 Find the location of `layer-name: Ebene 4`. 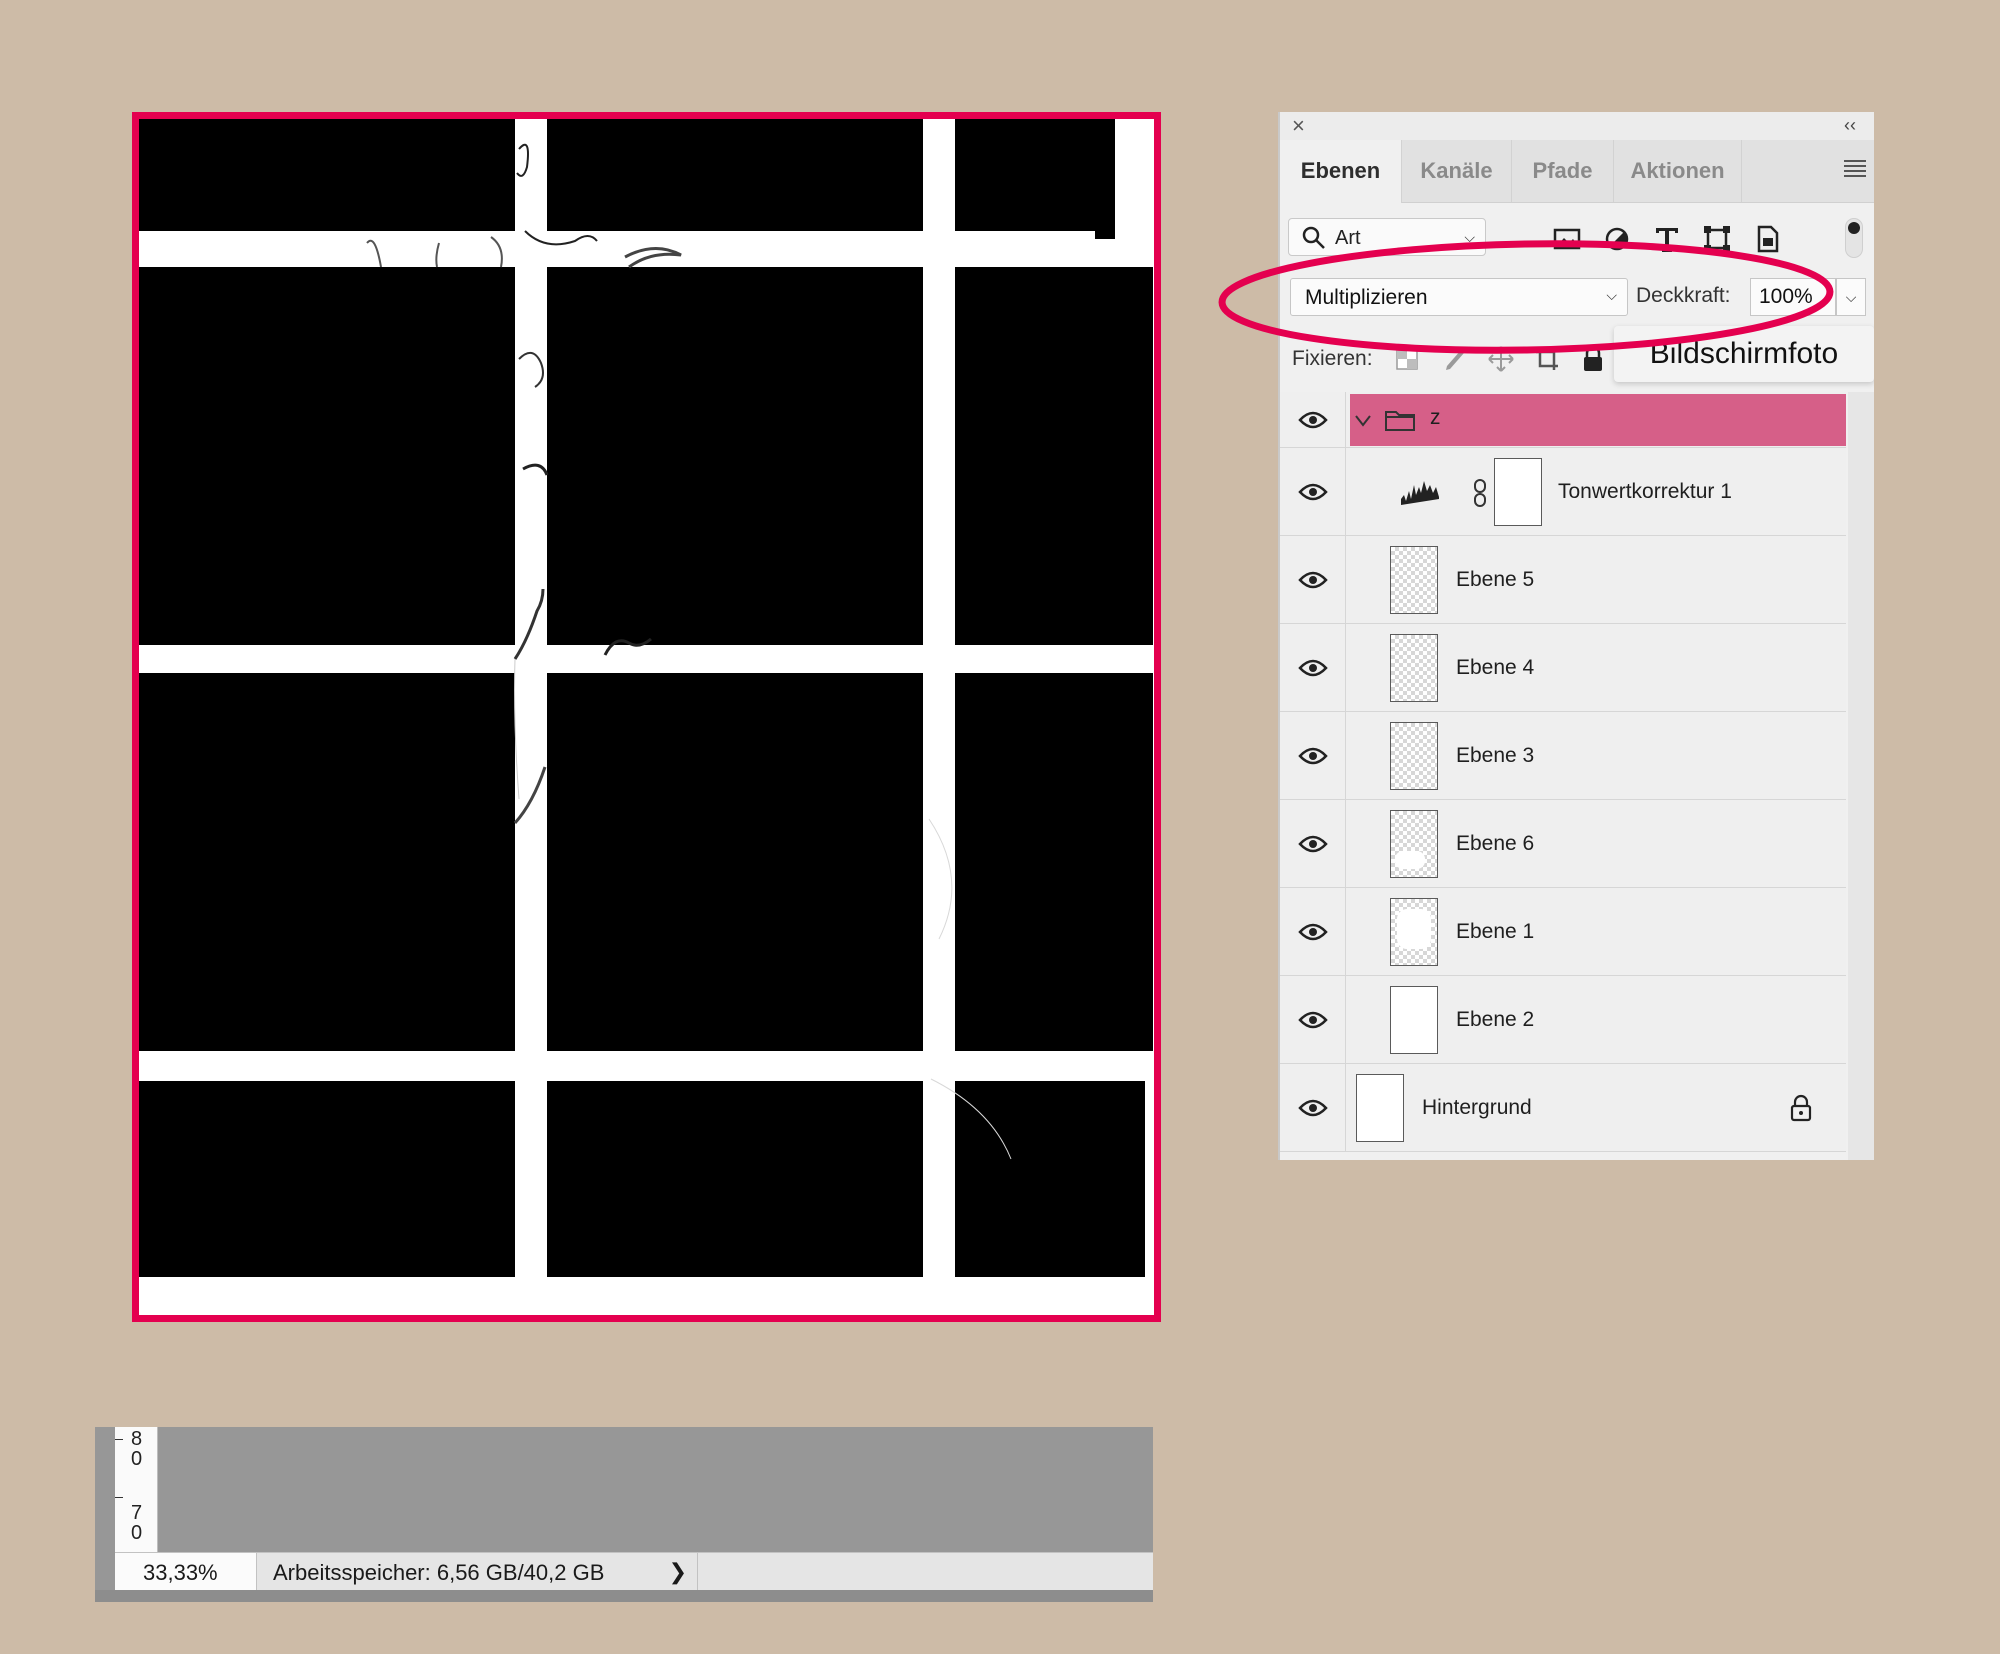

layer-name: Ebene 4 is located at coordinates (1495, 667).